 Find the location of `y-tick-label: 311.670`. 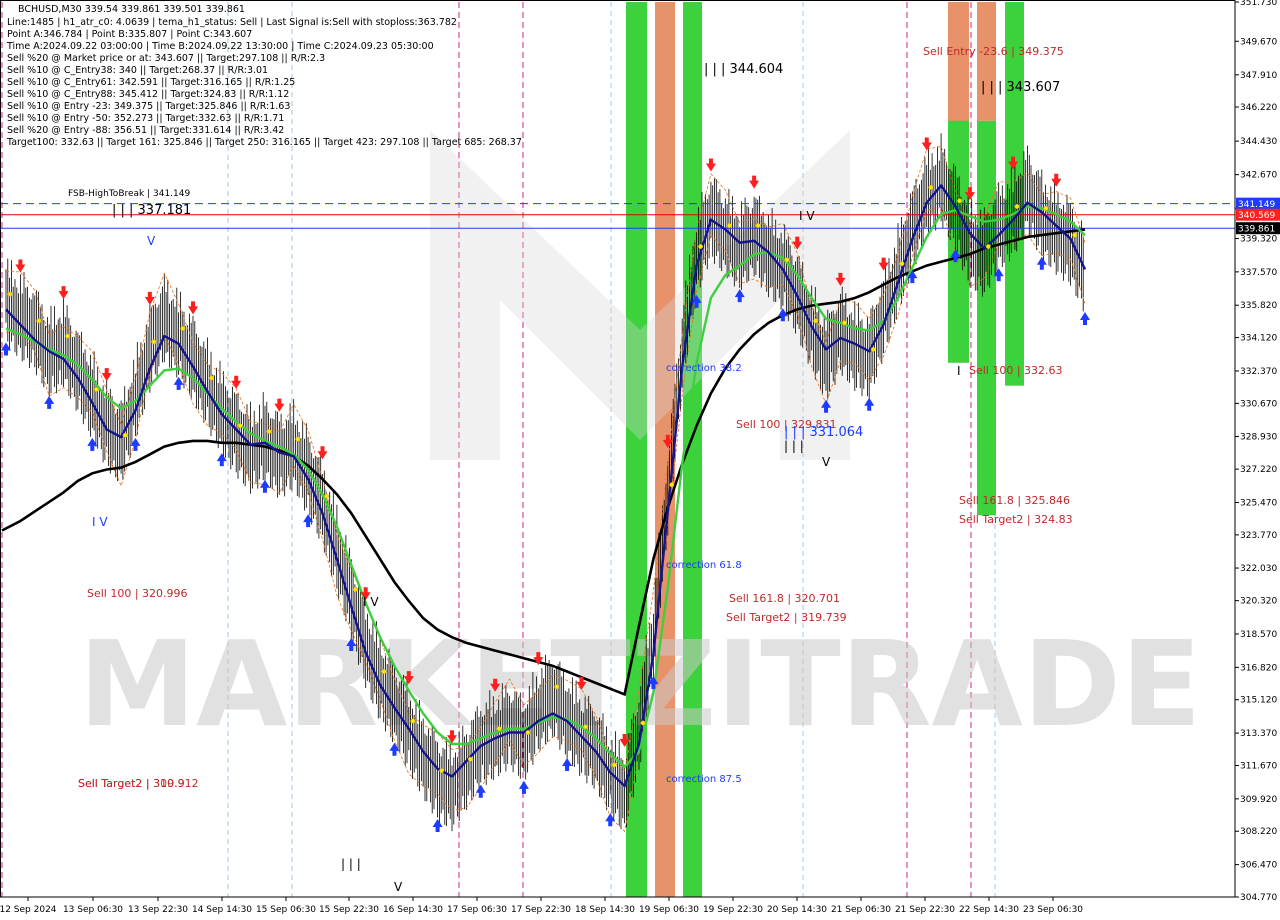

y-tick-label: 311.670 is located at coordinates (1258, 766).